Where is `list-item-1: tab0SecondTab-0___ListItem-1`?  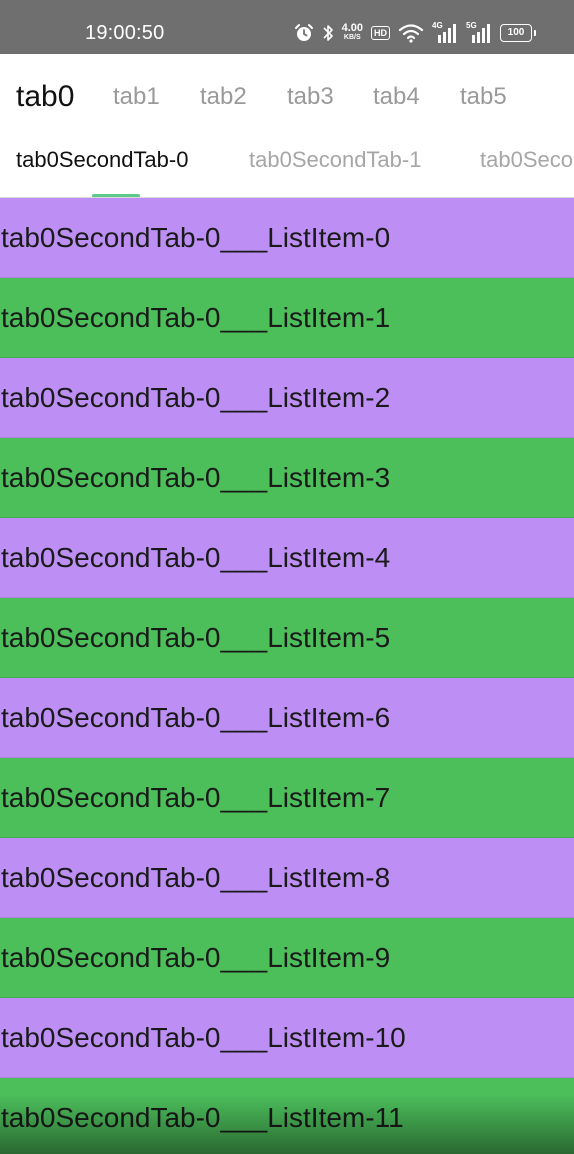 list-item-1: tab0SecondTab-0___ListItem-1 is located at coordinates (287, 318).